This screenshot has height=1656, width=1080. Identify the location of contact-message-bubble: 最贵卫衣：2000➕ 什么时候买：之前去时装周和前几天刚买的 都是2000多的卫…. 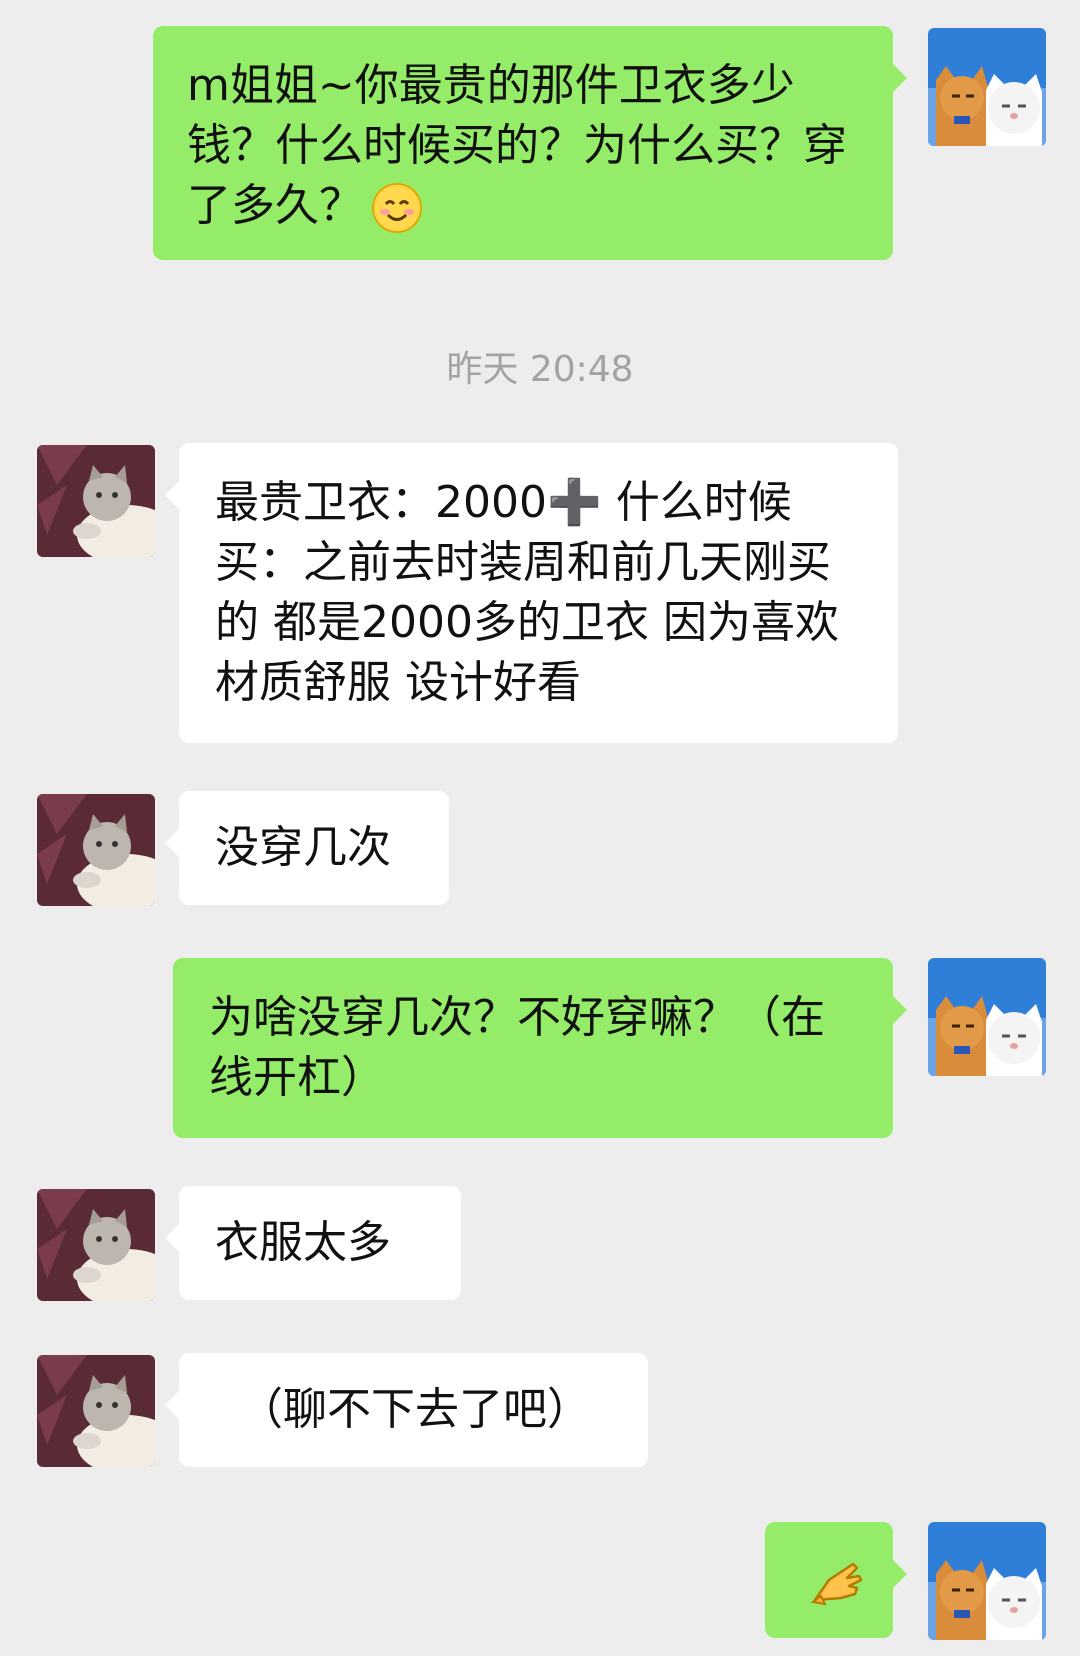
(531, 593).